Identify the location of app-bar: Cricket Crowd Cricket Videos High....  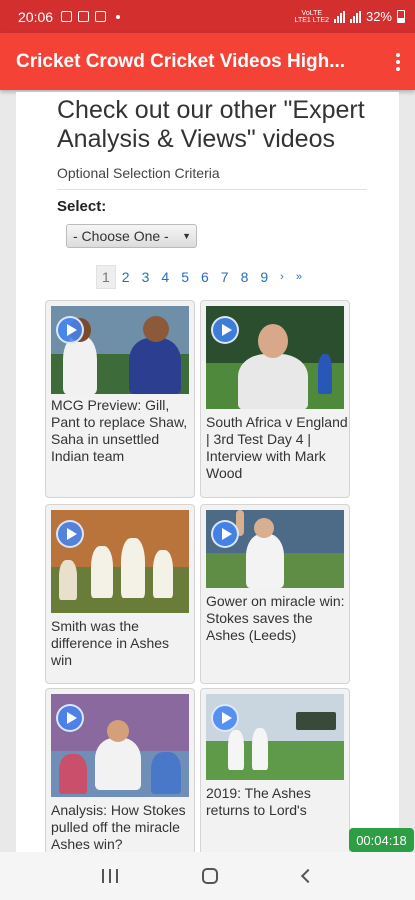
(207, 61).